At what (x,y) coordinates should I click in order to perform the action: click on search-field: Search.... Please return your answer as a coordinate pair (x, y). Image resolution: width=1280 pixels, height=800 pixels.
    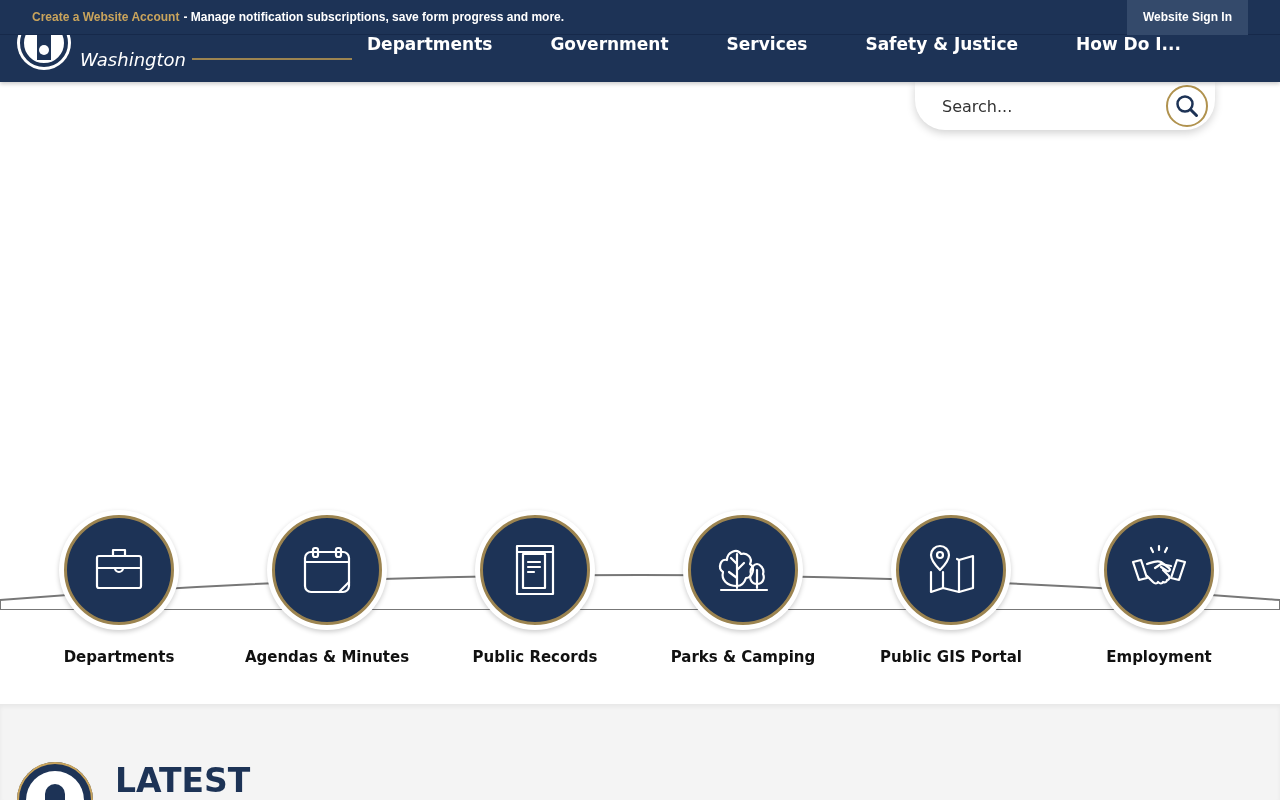
    Looking at the image, I should click on (1053, 106).